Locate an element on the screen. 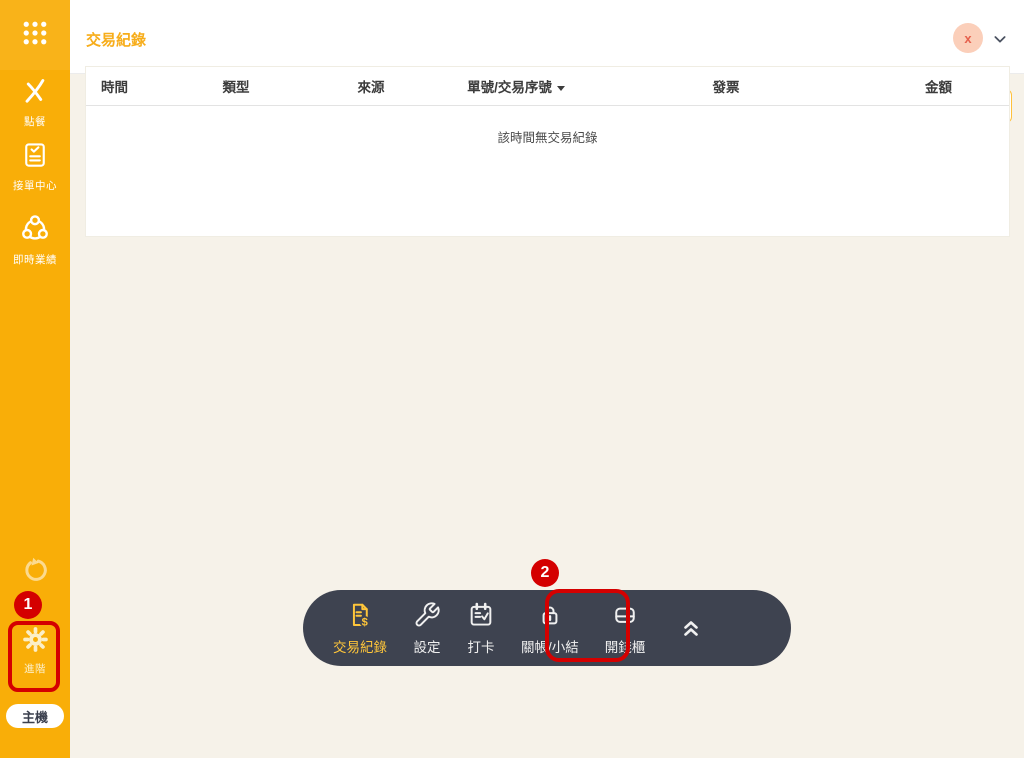  column-header-time: 時間 is located at coordinates (114, 87).